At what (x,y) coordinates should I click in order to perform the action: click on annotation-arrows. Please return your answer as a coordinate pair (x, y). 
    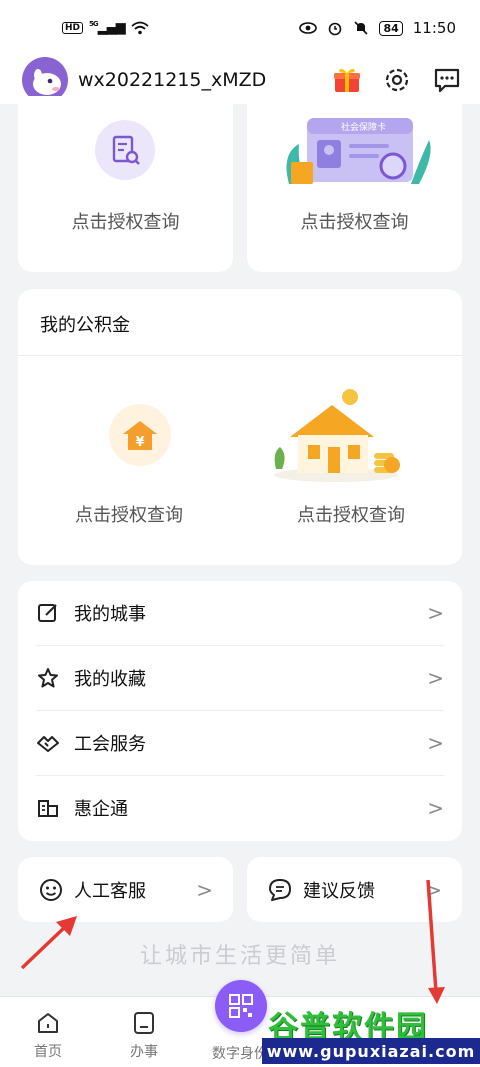
    Looking at the image, I should click on (232, 941).